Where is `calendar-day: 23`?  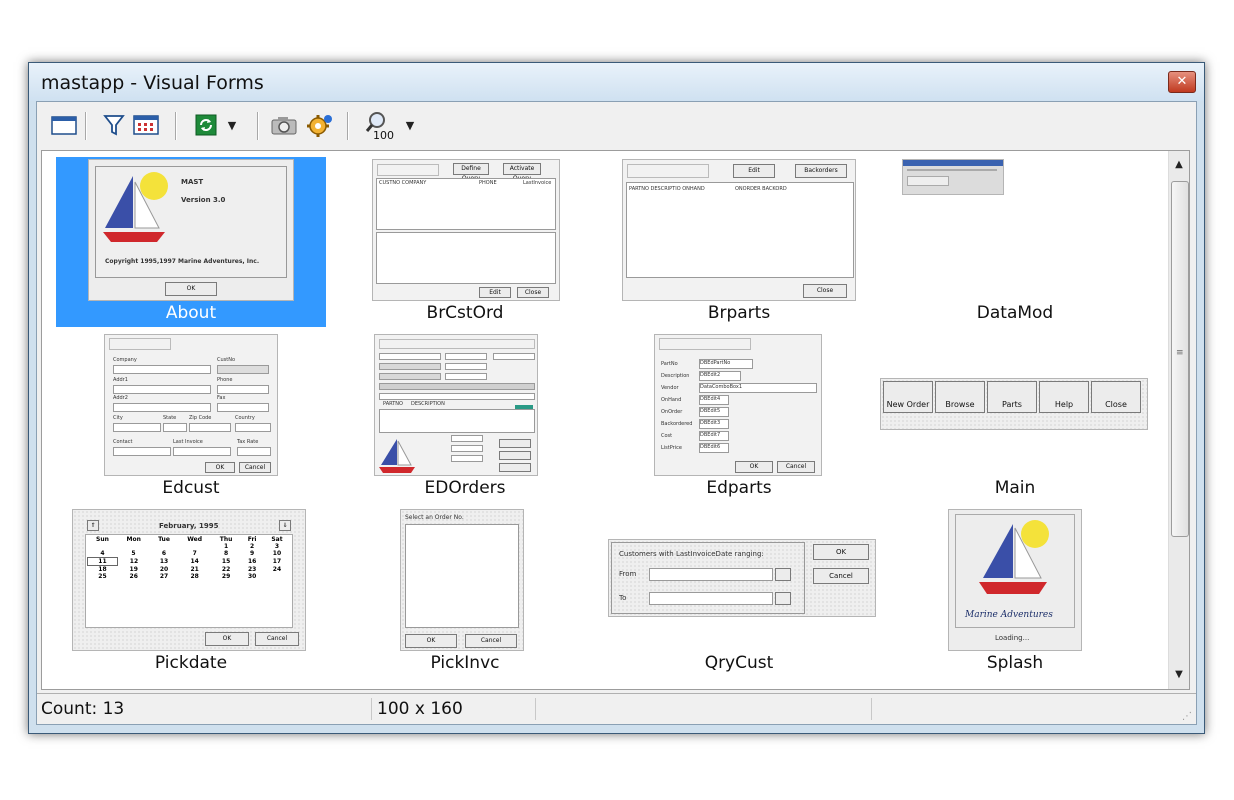 calendar-day: 23 is located at coordinates (252, 570).